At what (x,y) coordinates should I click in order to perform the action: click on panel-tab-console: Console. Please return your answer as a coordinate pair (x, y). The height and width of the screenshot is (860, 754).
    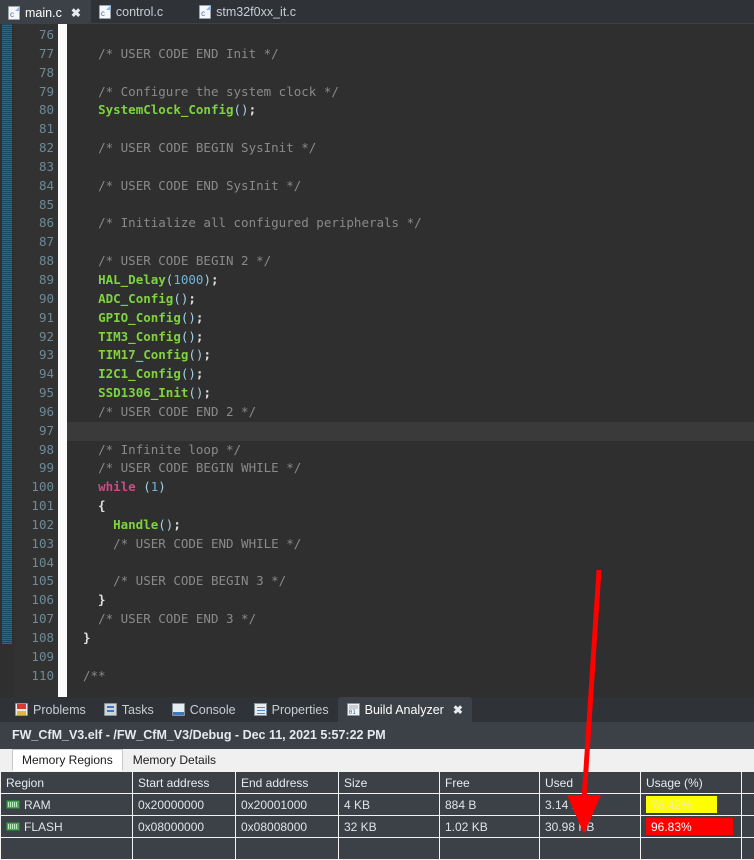
    Looking at the image, I should click on (204, 709).